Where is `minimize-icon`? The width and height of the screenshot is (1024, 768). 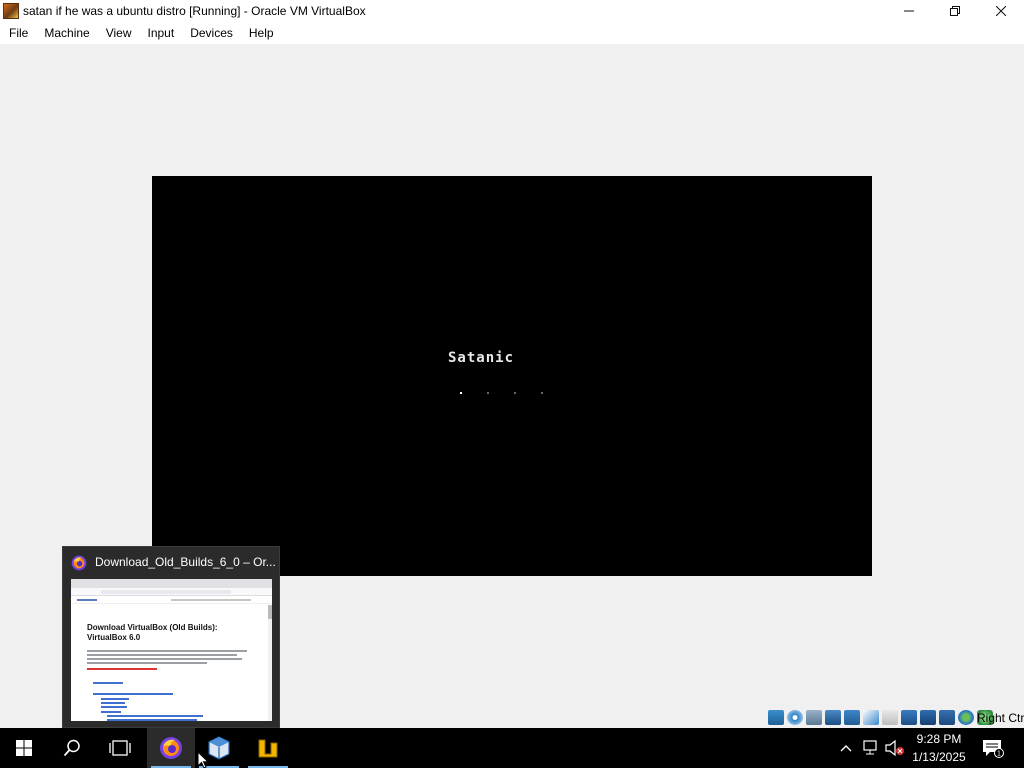
minimize-icon is located at coordinates (909, 11).